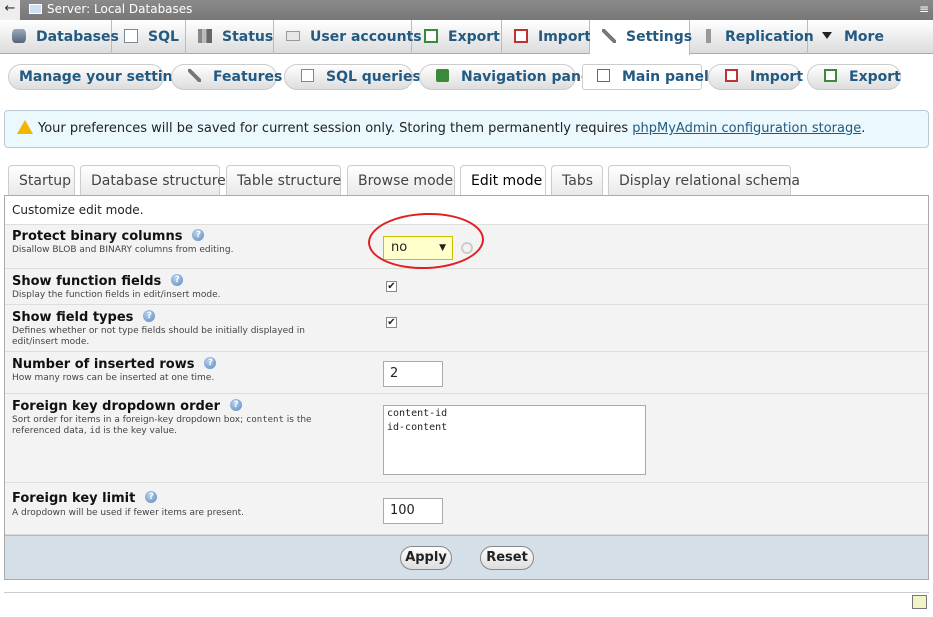 Image resolution: width=933 pixels, height=617 pixels. What do you see at coordinates (352, 77) in the screenshot?
I see `subtab-sql-queries: SQL queries` at bounding box center [352, 77].